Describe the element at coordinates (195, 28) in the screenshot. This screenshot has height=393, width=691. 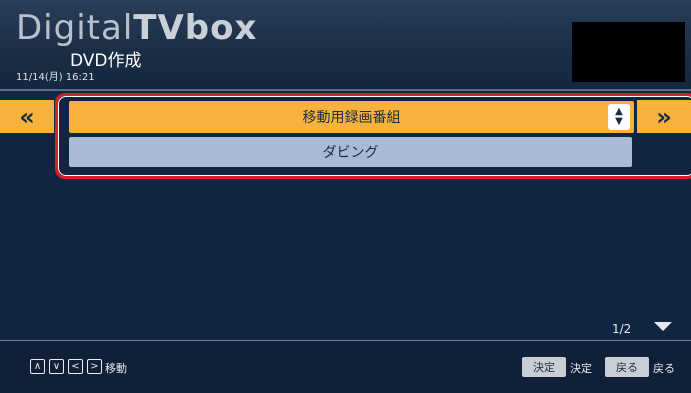
I see `logo-text-tvbox: TVbox` at that location.